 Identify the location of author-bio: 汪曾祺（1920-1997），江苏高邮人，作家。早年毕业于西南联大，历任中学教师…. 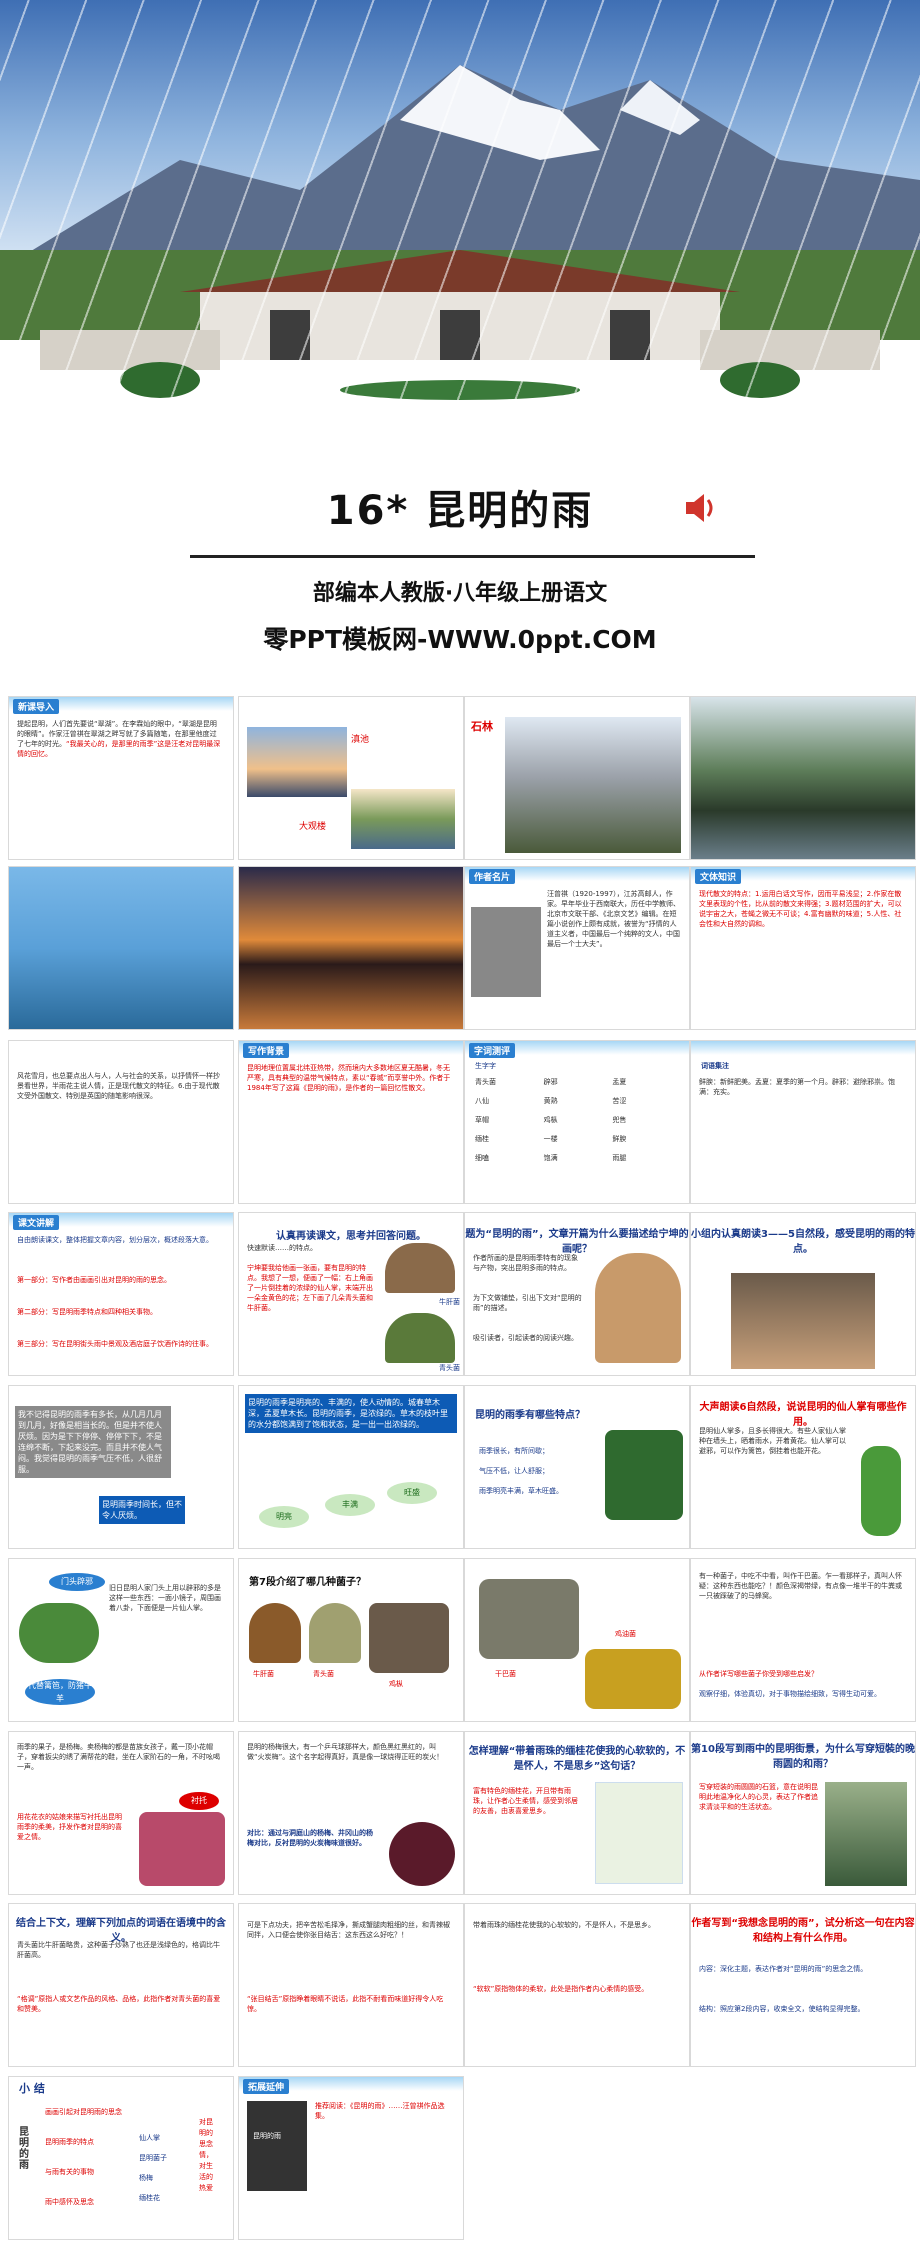
(613, 919).